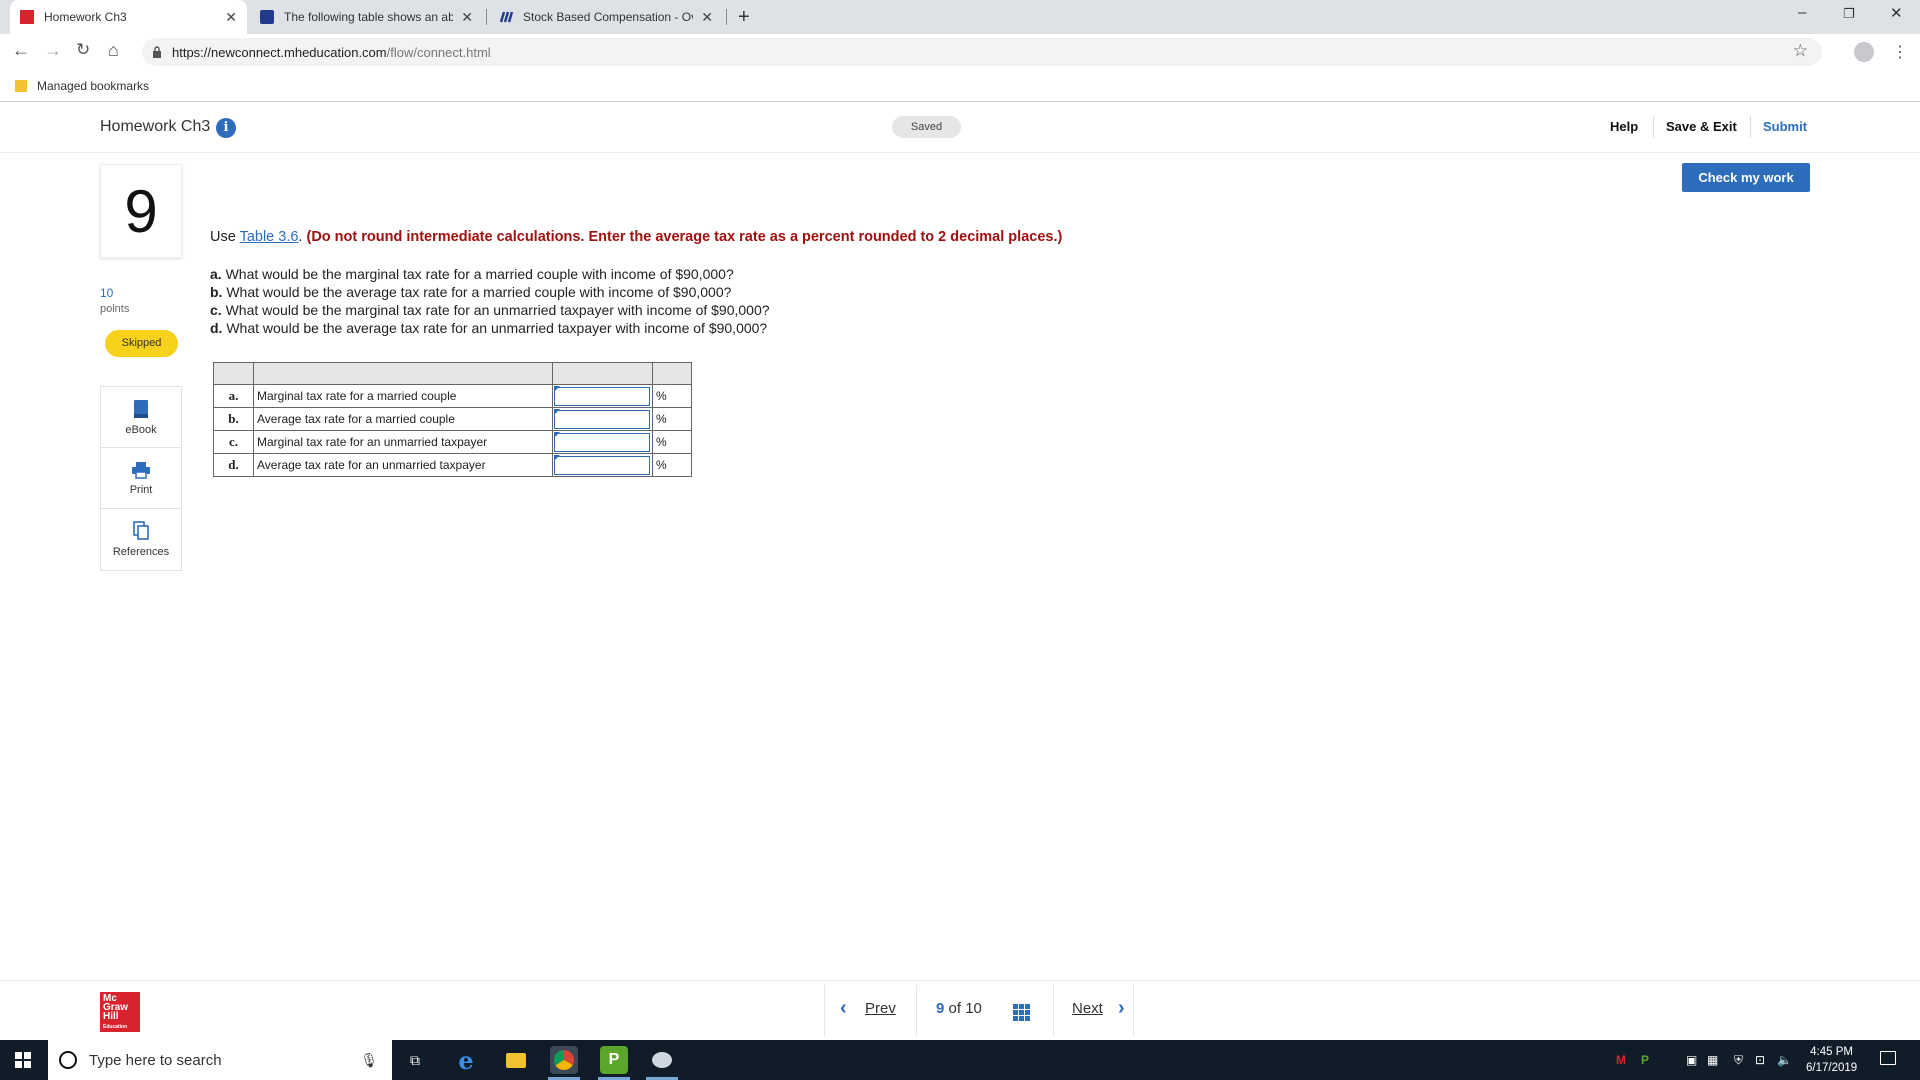 The width and height of the screenshot is (1920, 1080). Describe the element at coordinates (155, 1060) in the screenshot. I see `taskbar-search-placeholder: Type here to search` at that location.